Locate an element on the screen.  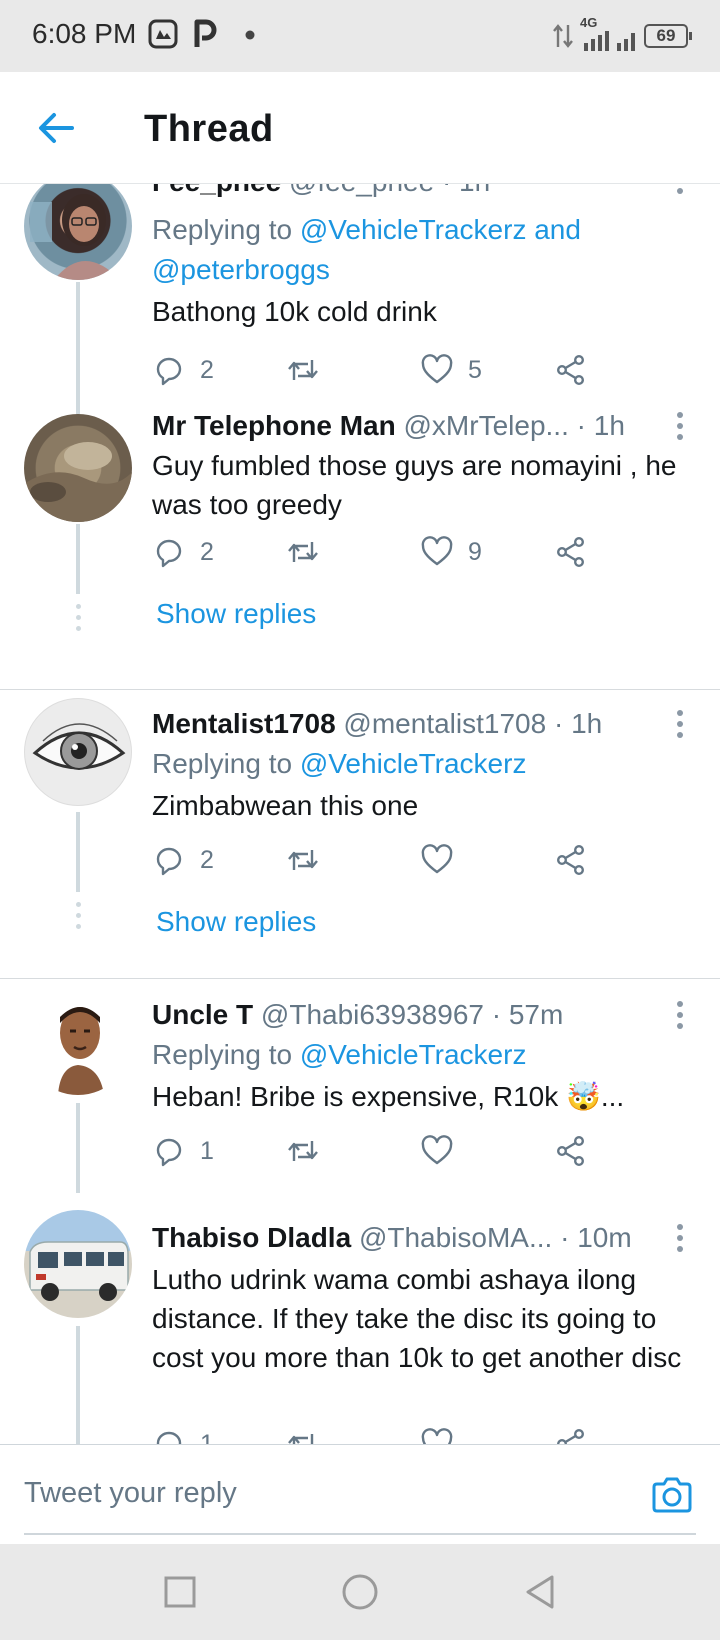
parking-app-icon is located at coordinates (205, 33).